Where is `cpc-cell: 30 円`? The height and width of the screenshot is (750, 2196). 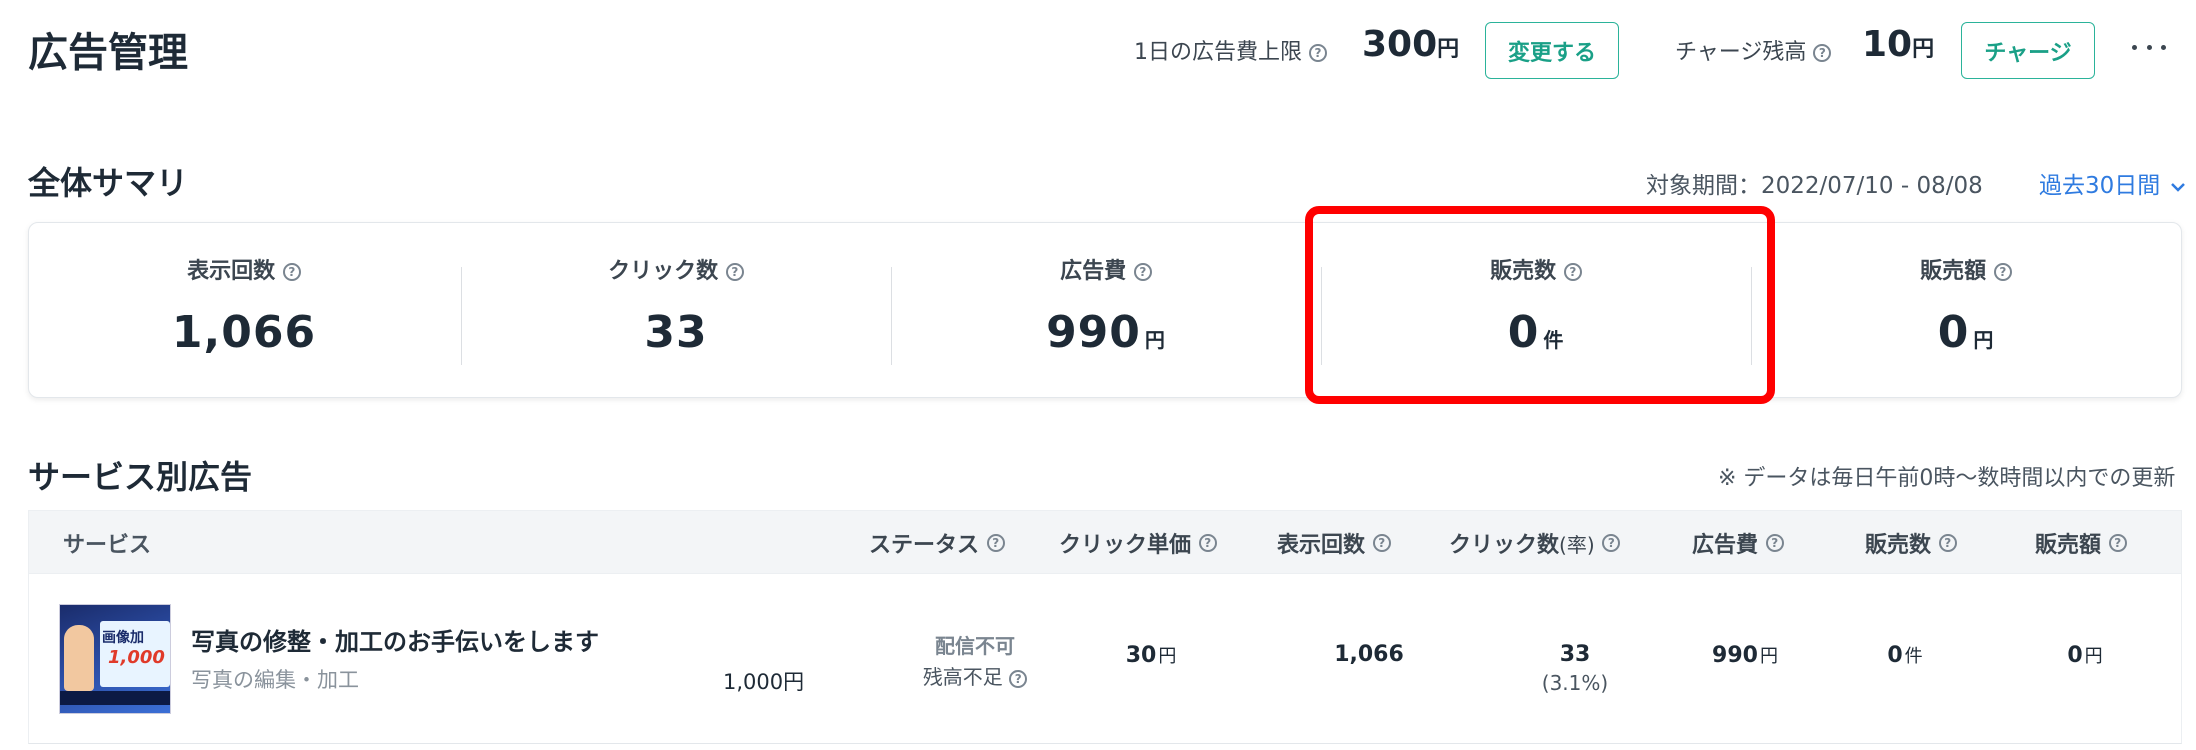
cpc-cell: 30 円 is located at coordinates (1151, 655).